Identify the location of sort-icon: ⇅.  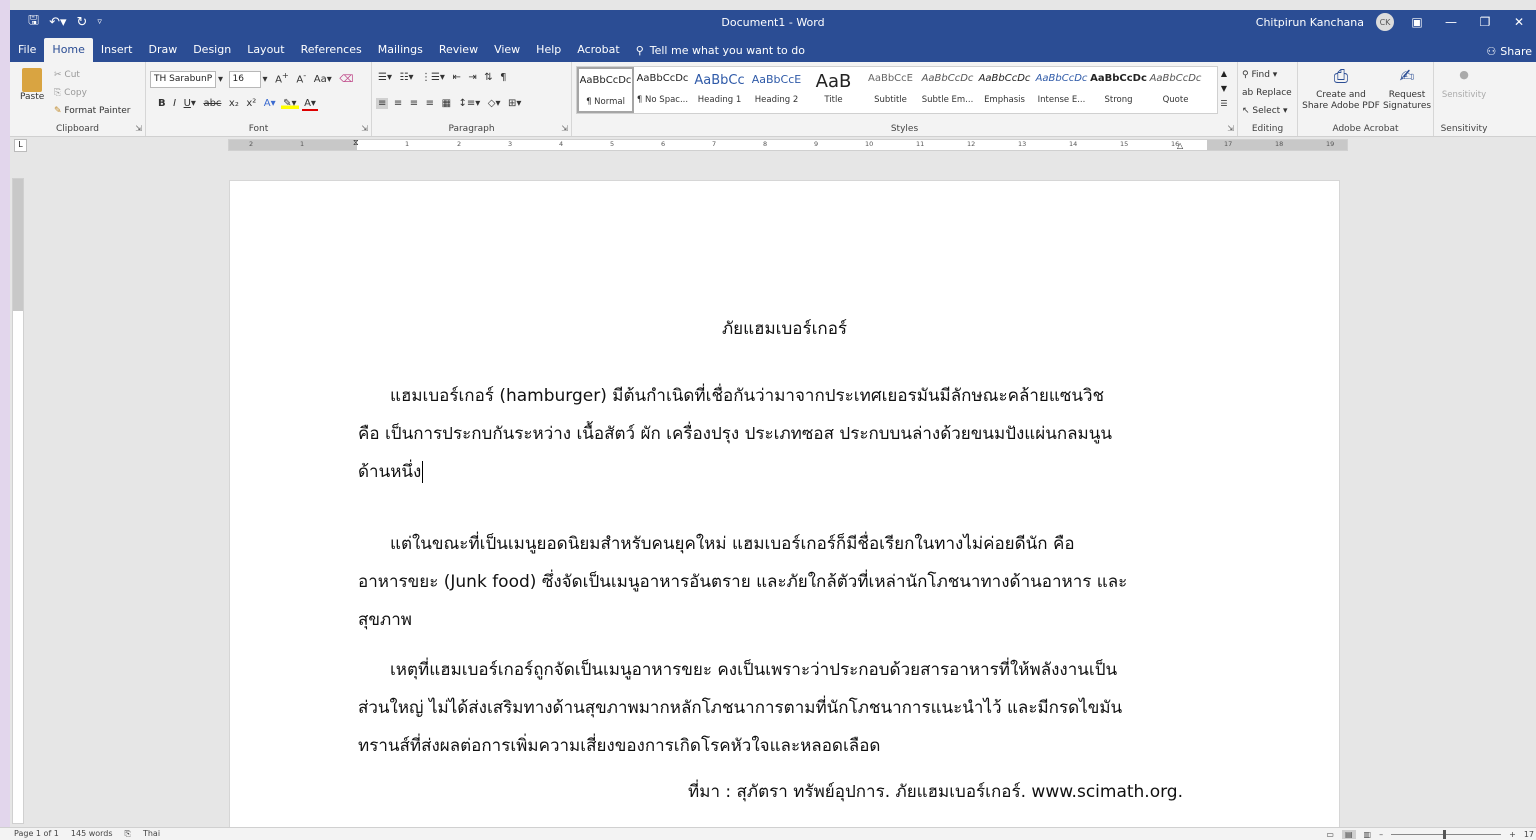
(488, 77).